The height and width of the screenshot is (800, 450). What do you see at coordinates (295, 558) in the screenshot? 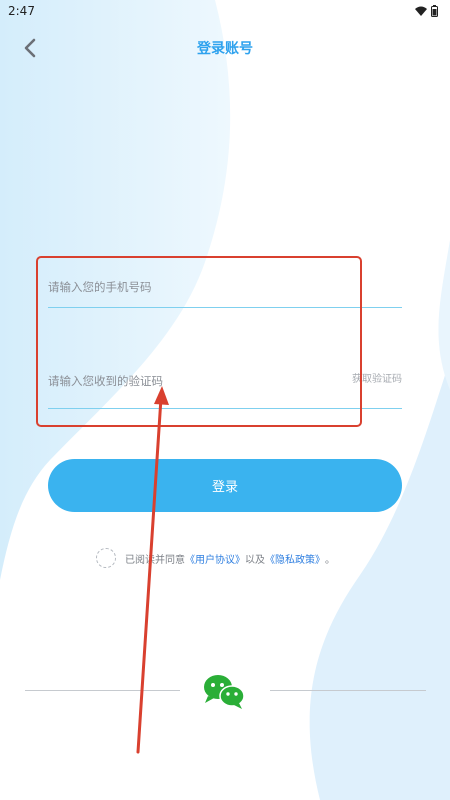
I see `privacy-policy-link: 《隐私政策》` at bounding box center [295, 558].